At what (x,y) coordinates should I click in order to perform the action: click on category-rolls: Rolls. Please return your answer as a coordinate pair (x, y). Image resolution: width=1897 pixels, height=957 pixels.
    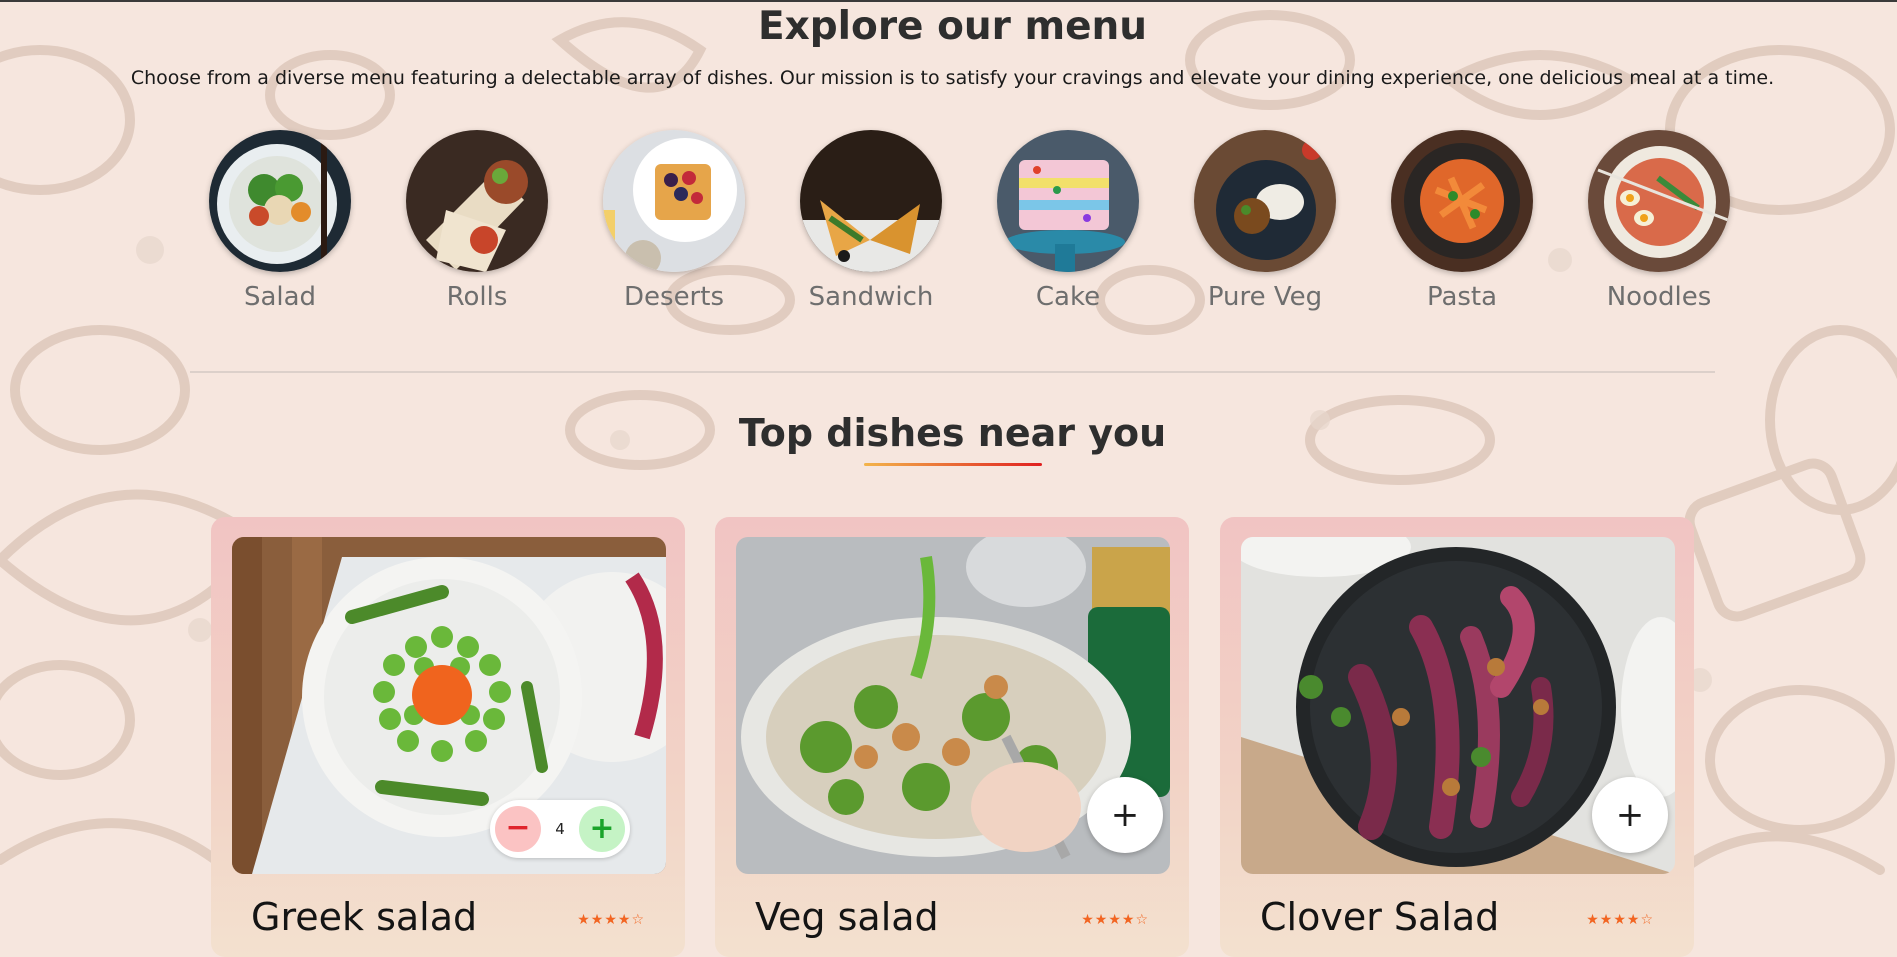
    Looking at the image, I should click on (477, 221).